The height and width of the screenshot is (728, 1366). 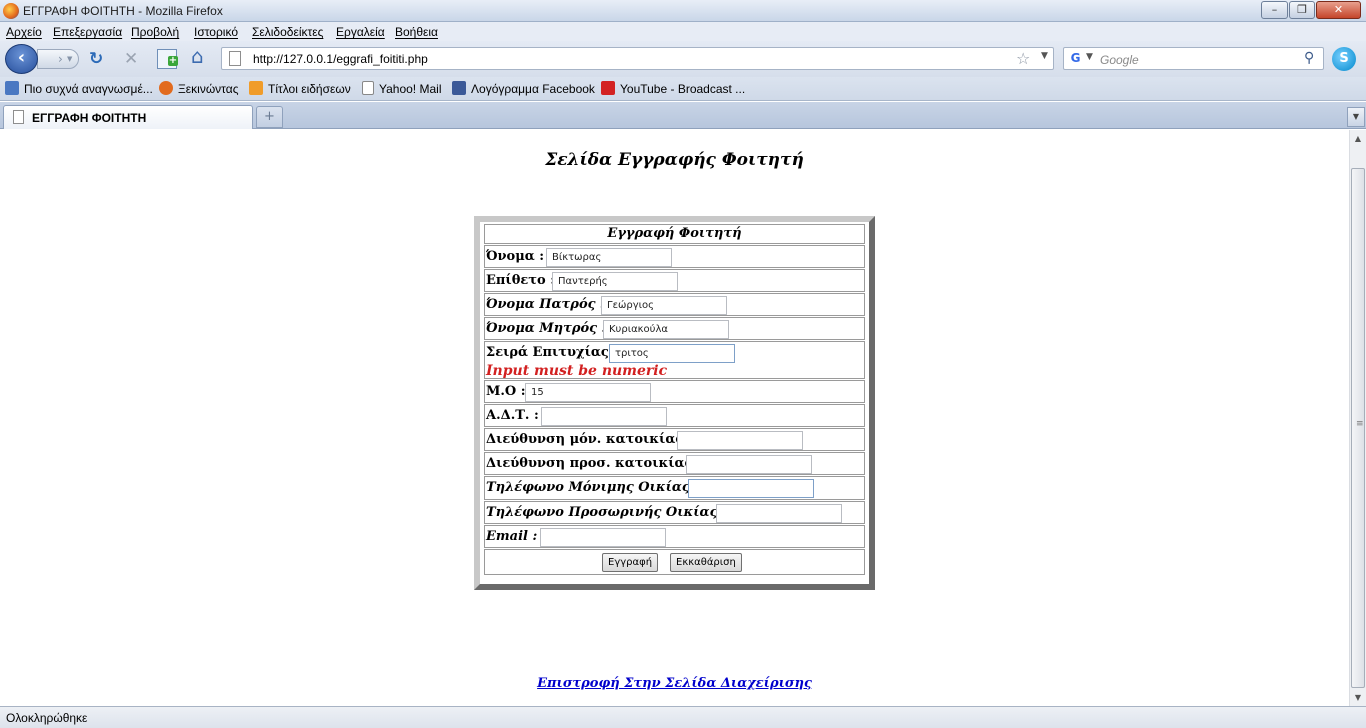 What do you see at coordinates (1302, 10) in the screenshot?
I see `maximize-button: ❐` at bounding box center [1302, 10].